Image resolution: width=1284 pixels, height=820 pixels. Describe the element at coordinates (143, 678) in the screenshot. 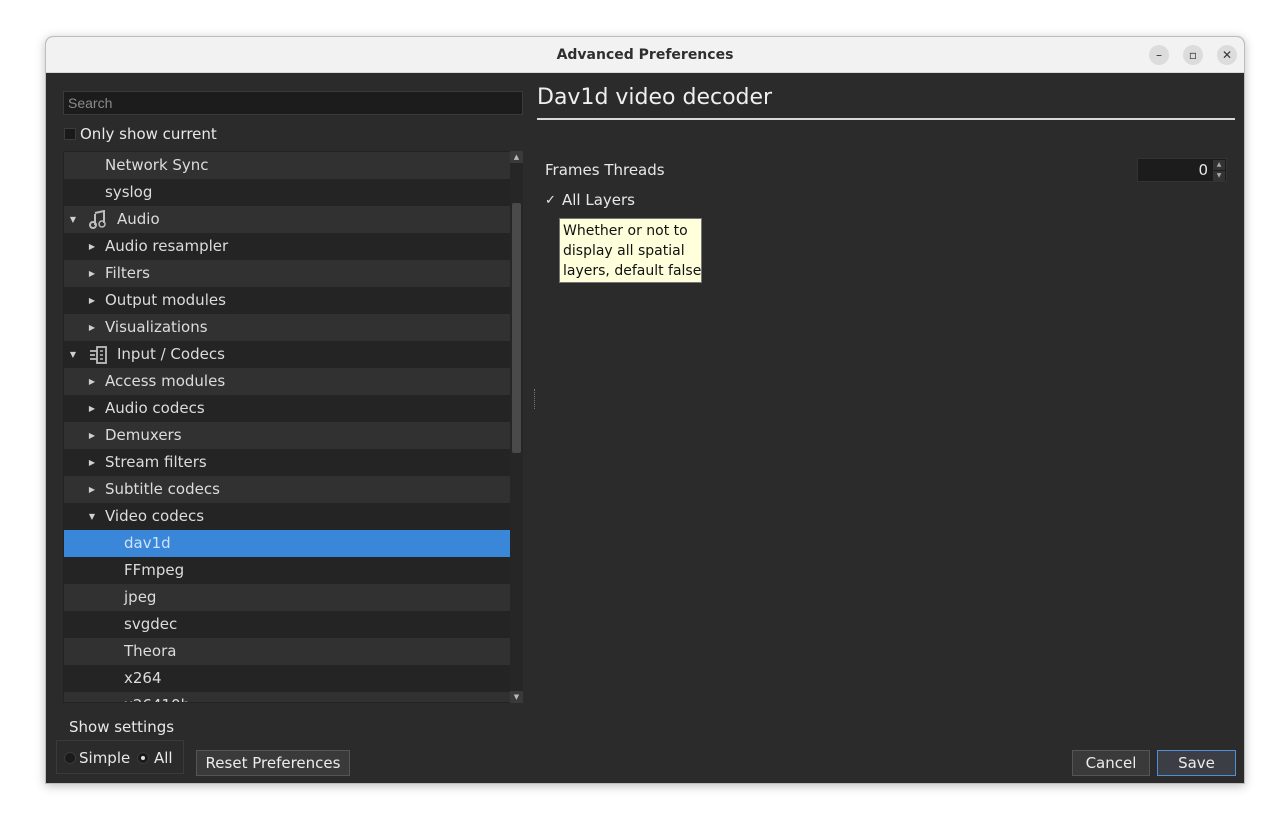

I see `tree-item-label: x264` at that location.